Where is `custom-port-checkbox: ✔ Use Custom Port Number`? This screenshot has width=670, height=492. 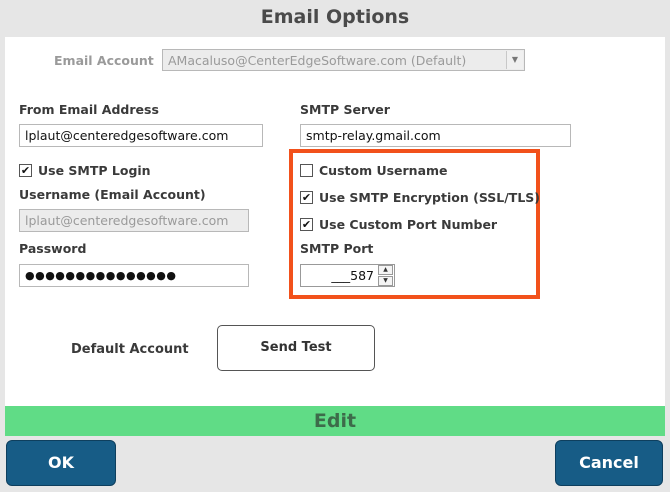
custom-port-checkbox: ✔ Use Custom Port Number is located at coordinates (398, 224).